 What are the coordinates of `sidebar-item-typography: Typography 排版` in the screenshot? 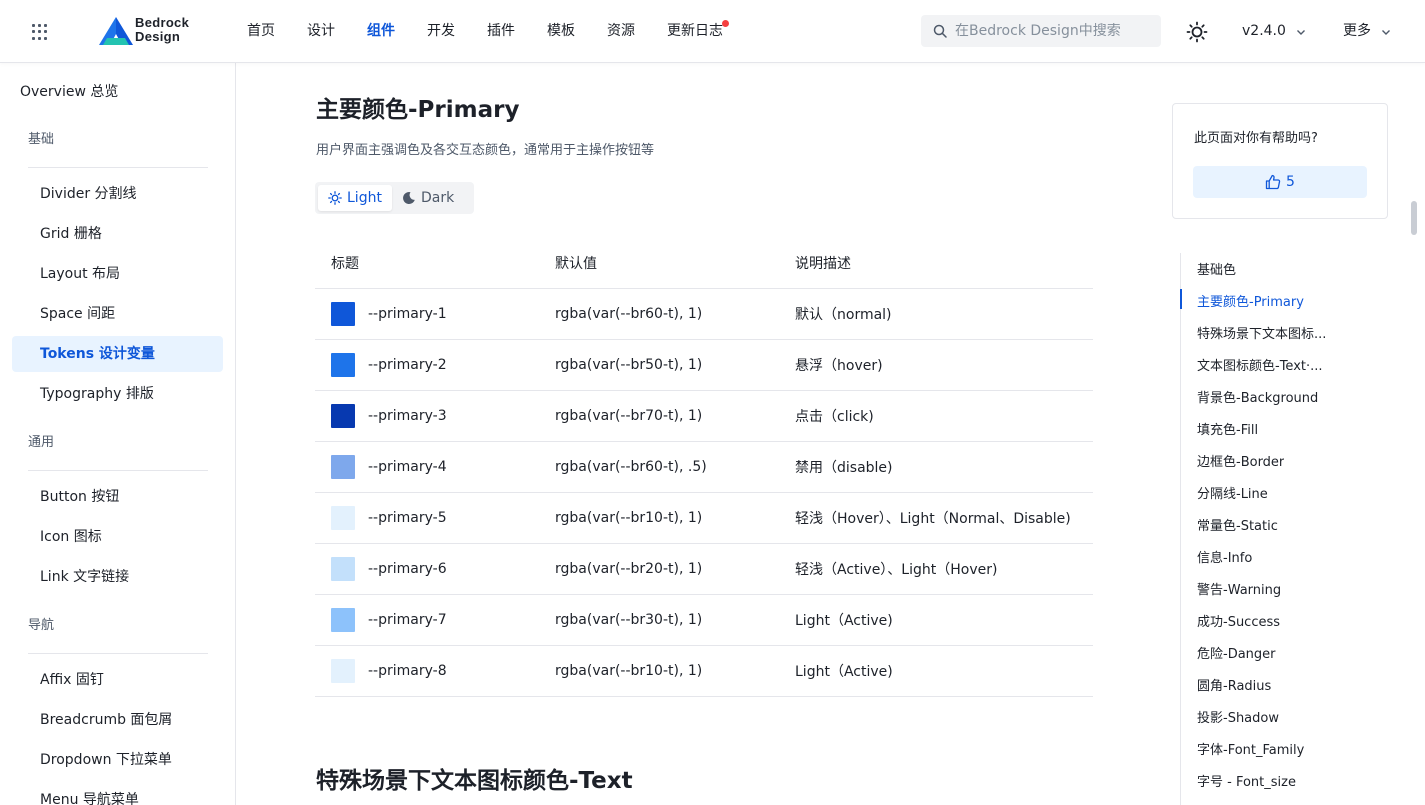 It's located at (117, 394).